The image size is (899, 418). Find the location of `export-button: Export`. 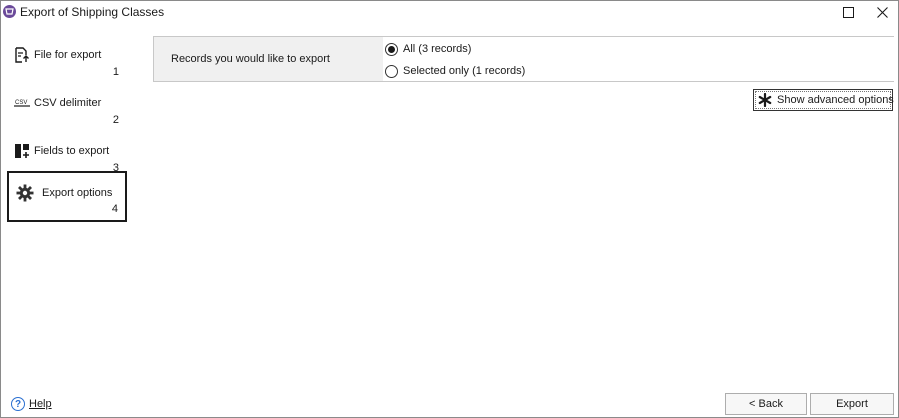

export-button: Export is located at coordinates (852, 404).